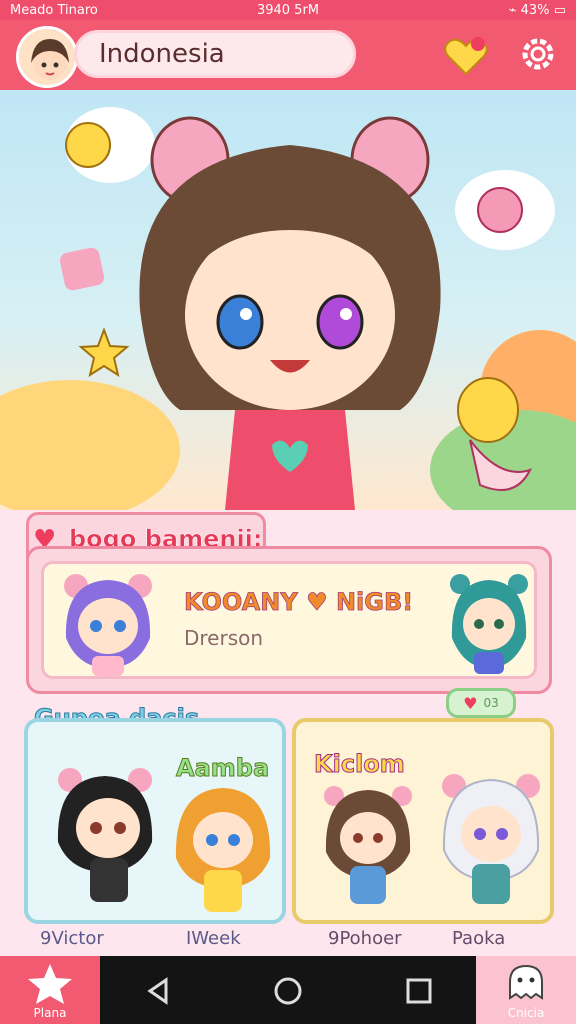 The width and height of the screenshot is (576, 1024). Describe the element at coordinates (224, 638) in the screenshot. I see `banner-subtitle: Drerson` at that location.